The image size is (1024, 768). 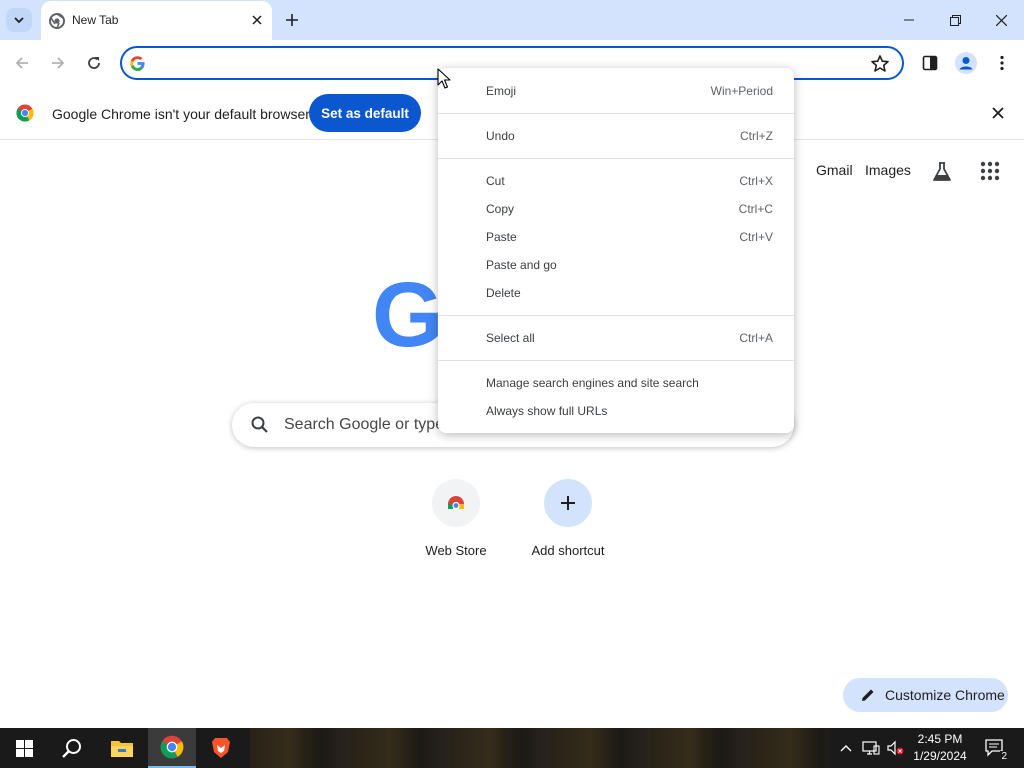 I want to click on shortcut-label: Web Store, so click(x=456, y=550).